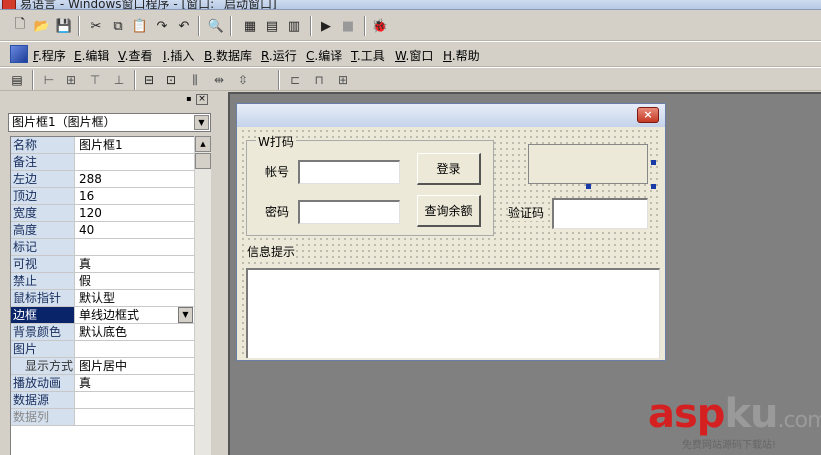  What do you see at coordinates (17, 80) in the screenshot?
I see `properties-icon: ▤` at bounding box center [17, 80].